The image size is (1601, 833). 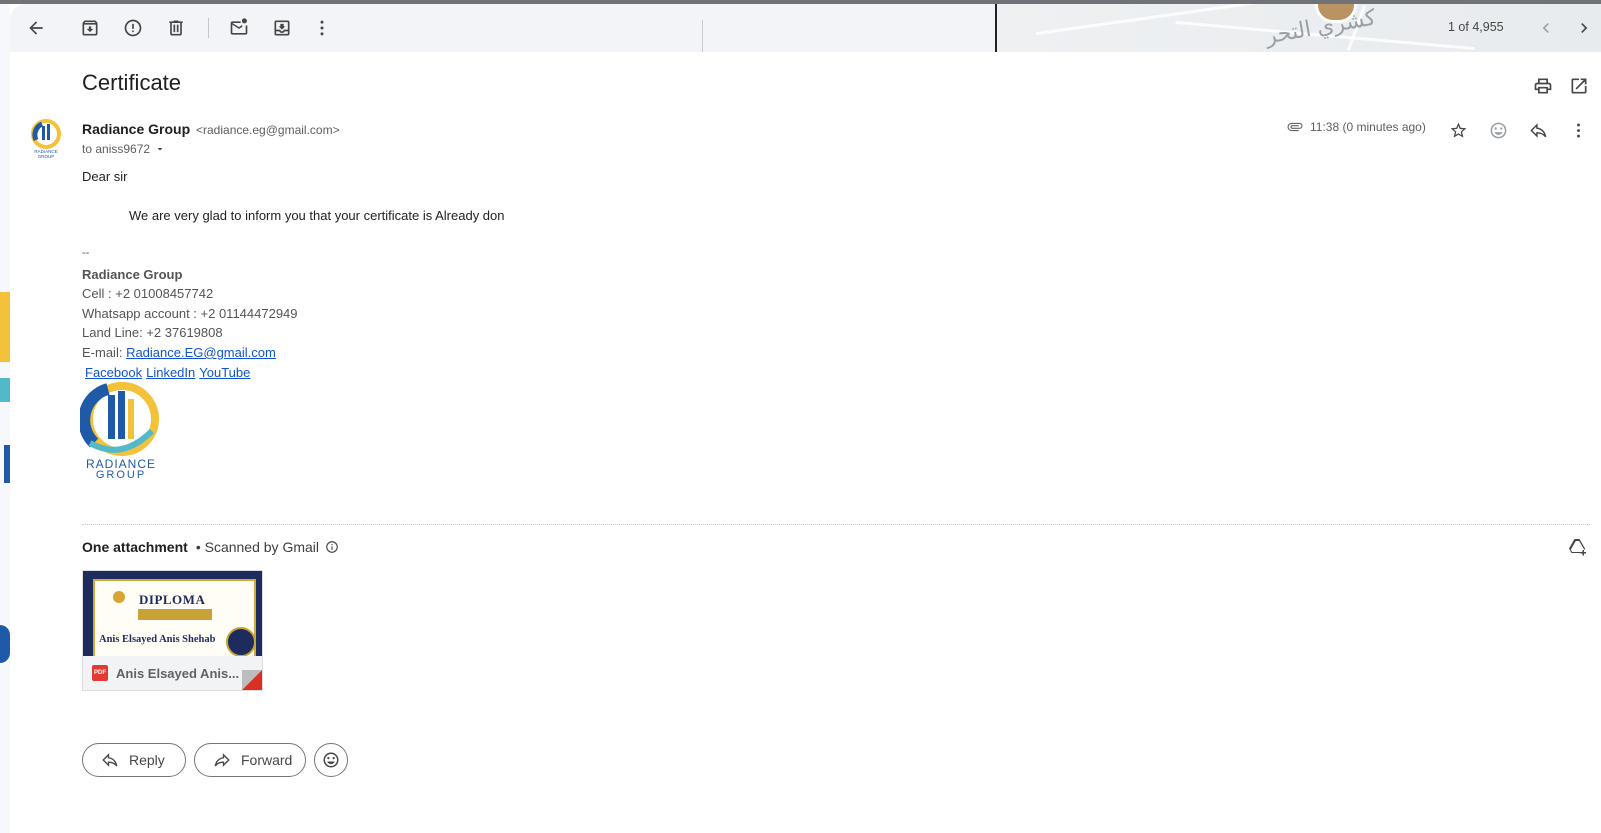 I want to click on attachments-divider, so click(x=836, y=524).